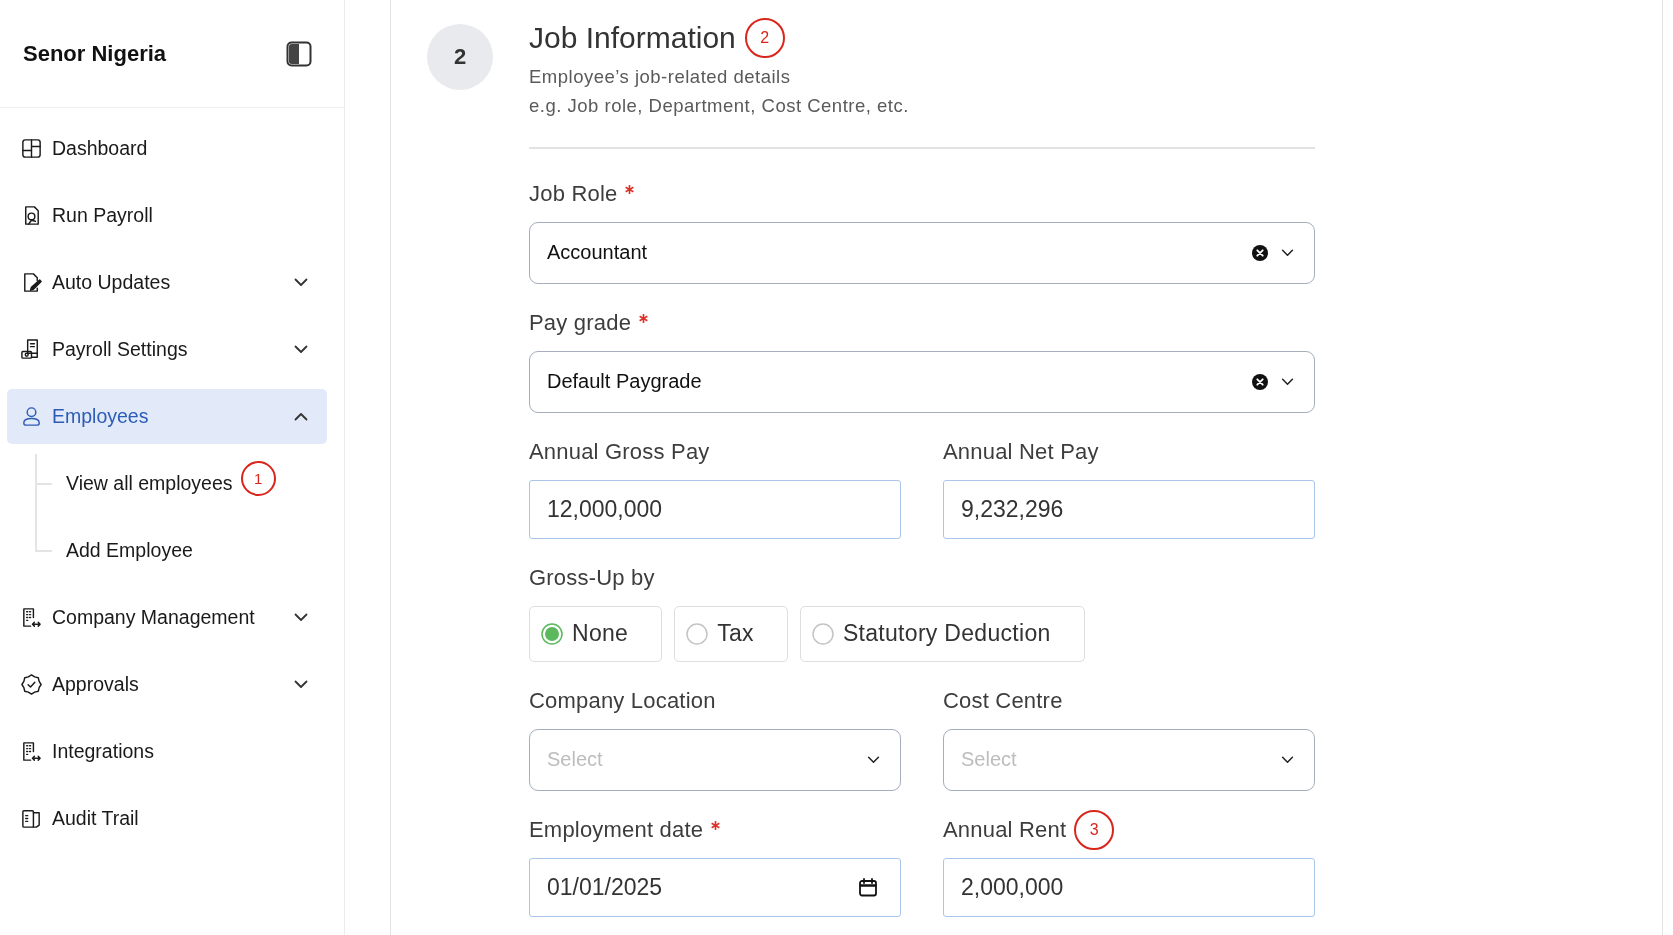 The width and height of the screenshot is (1673, 935). I want to click on document-list-icon, so click(31, 818).